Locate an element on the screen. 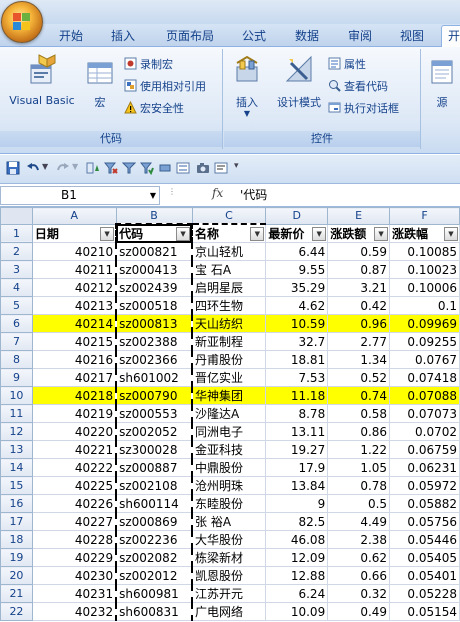 The height and width of the screenshot is (622, 460). row-header: 14 is located at coordinates (16, 467).